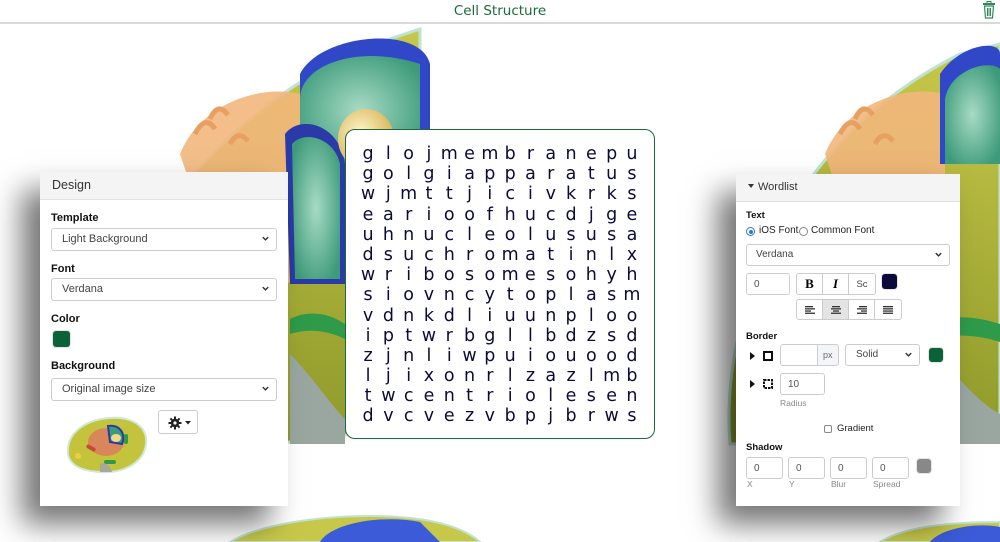  Describe the element at coordinates (799, 355) in the screenshot. I see `border-width-input` at that location.